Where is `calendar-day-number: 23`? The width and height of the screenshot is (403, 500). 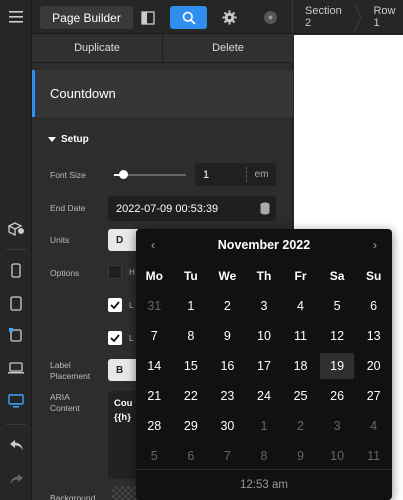 calendar-day-number: 23 is located at coordinates (227, 396).